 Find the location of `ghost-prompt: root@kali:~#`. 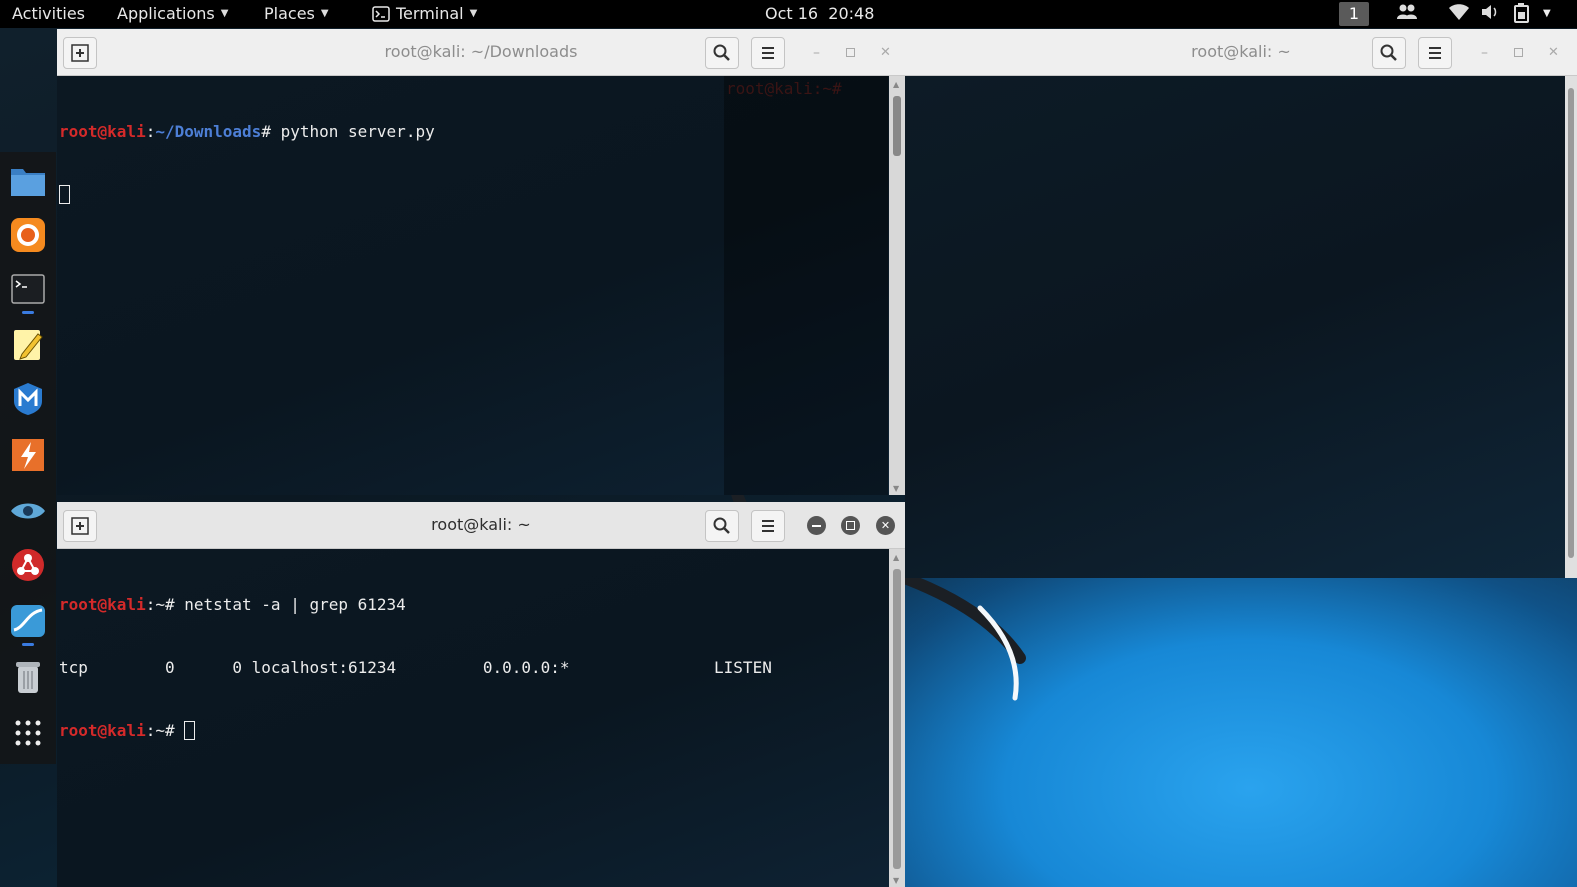

ghost-prompt: root@kali:~# is located at coordinates (789, 88).